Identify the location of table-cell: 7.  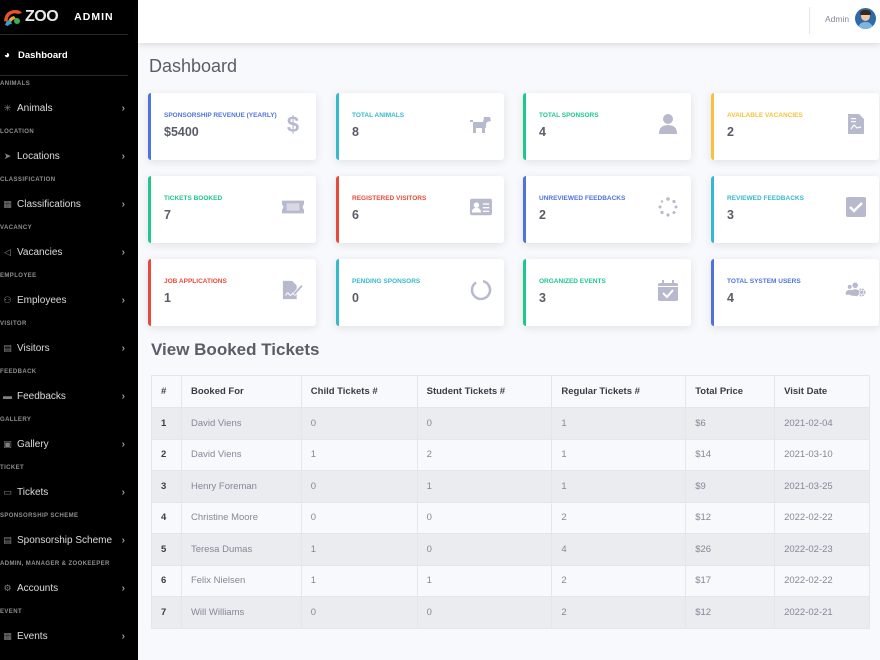
(166, 612).